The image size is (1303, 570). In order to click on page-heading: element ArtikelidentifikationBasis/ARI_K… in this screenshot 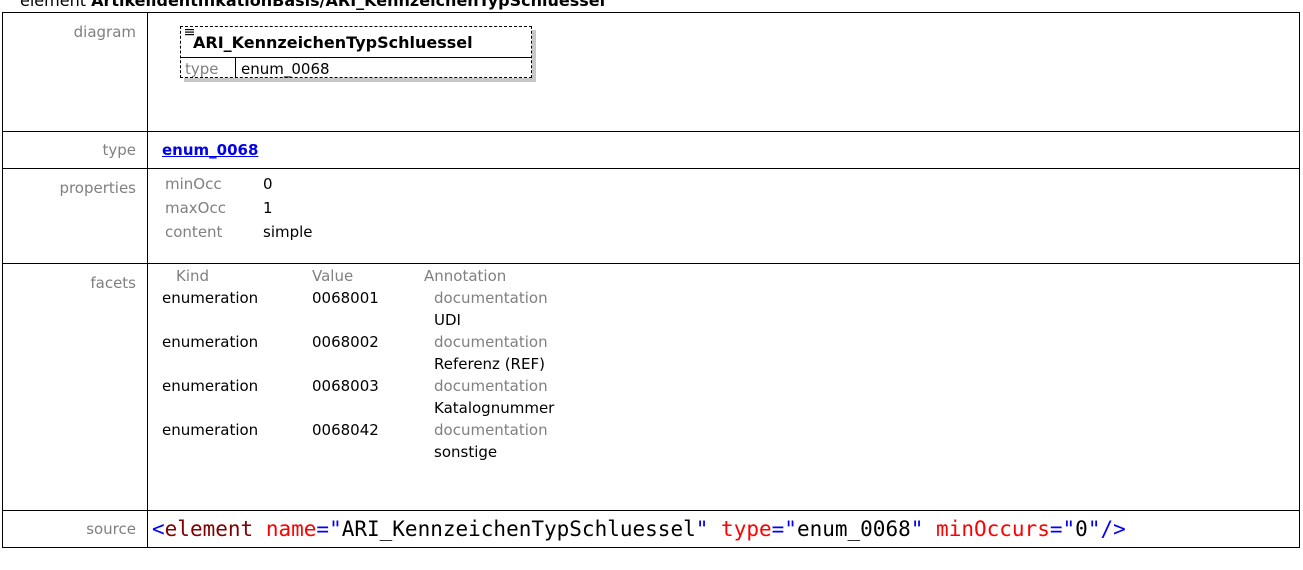, I will do `click(312, 5)`.